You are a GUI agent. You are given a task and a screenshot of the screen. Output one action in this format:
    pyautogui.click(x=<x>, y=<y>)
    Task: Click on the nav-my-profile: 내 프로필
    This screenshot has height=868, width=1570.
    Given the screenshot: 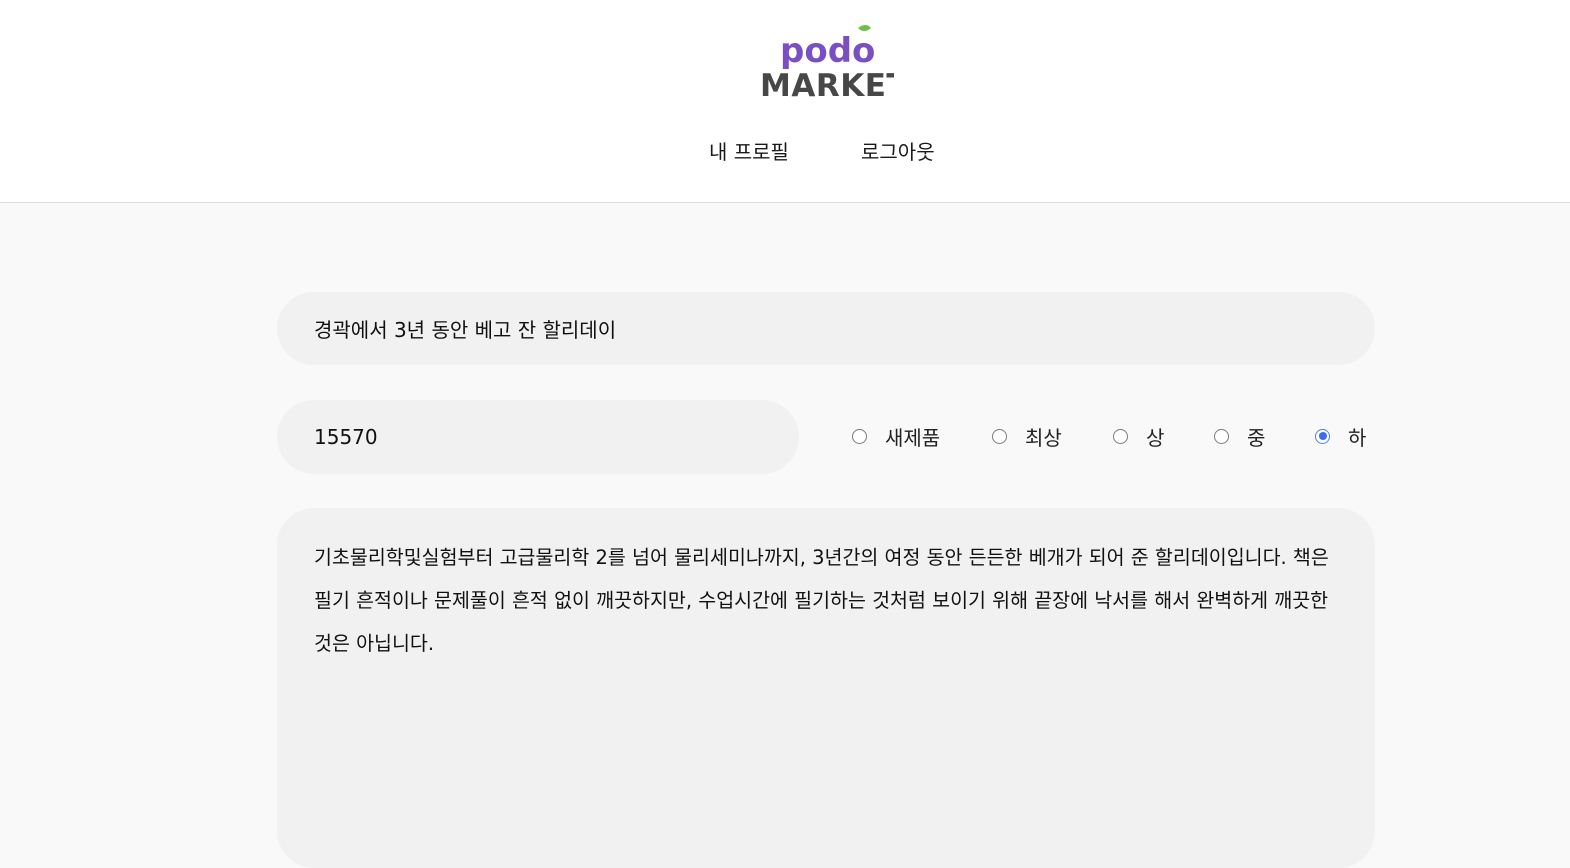 What is the action you would take?
    pyautogui.click(x=749, y=152)
    